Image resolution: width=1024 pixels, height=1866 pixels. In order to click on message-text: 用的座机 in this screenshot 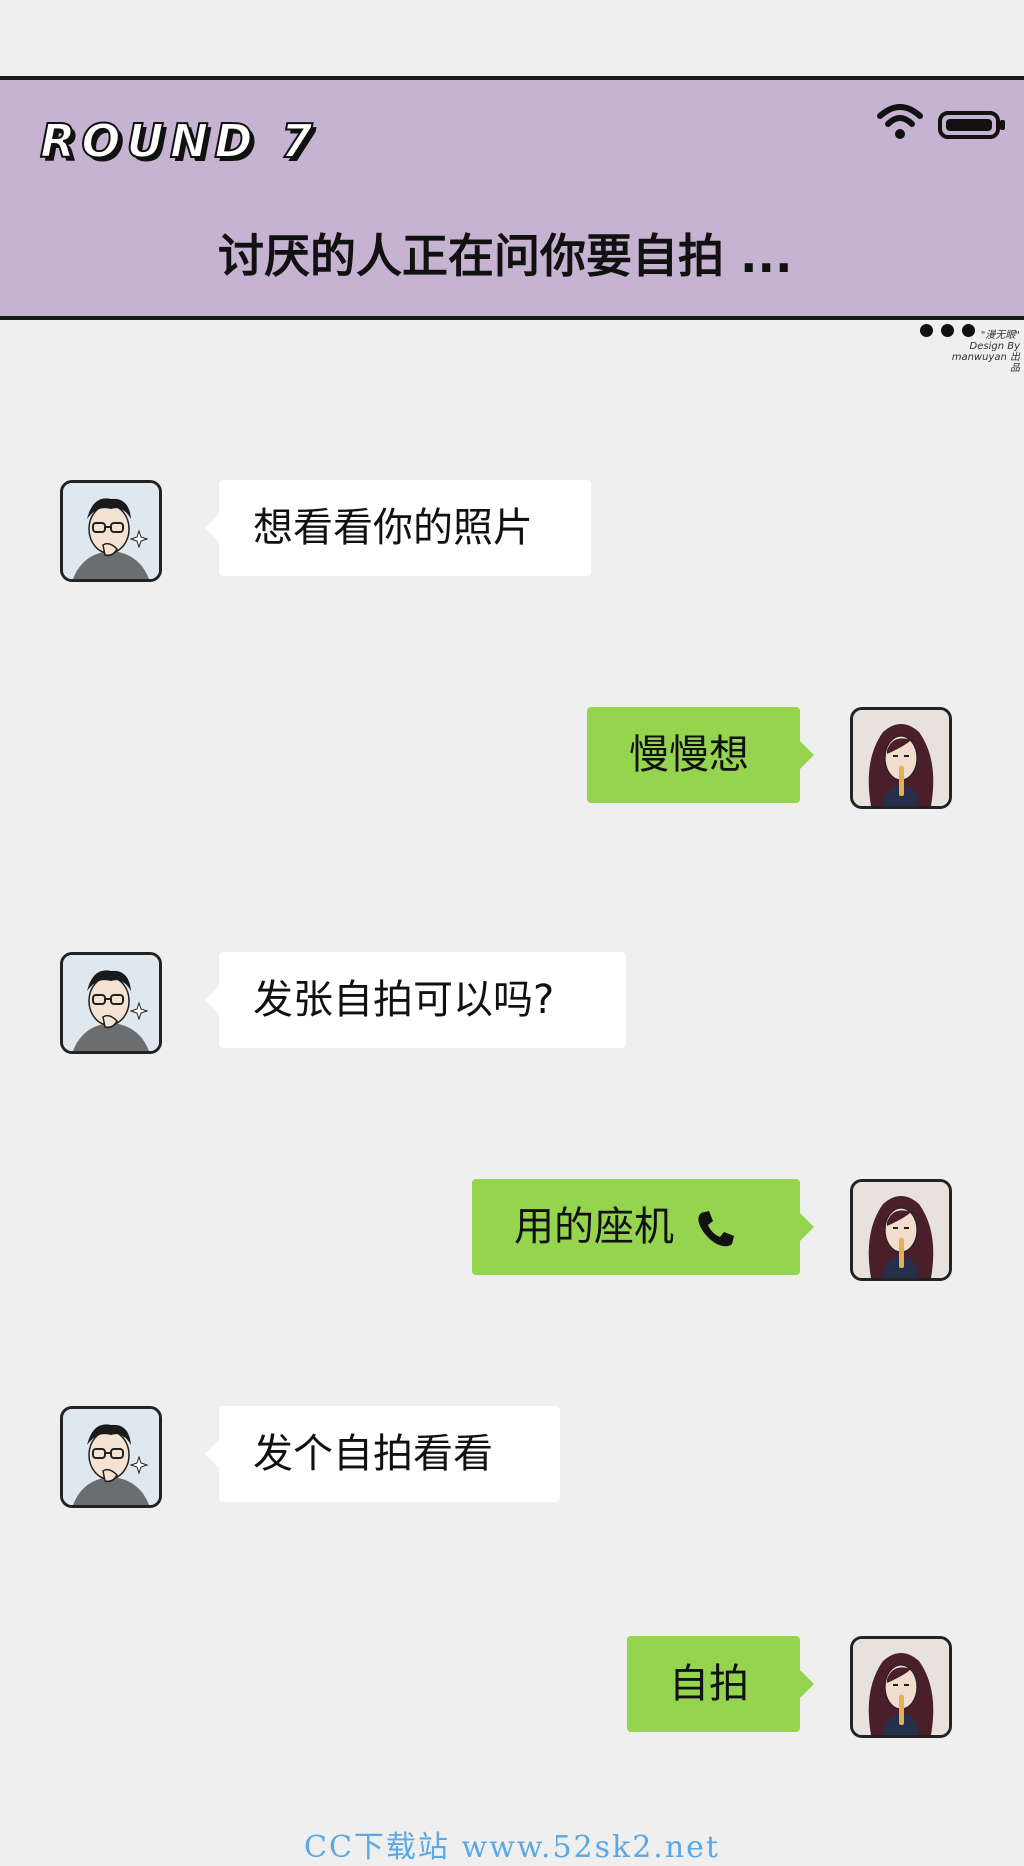, I will do `click(594, 1227)`.